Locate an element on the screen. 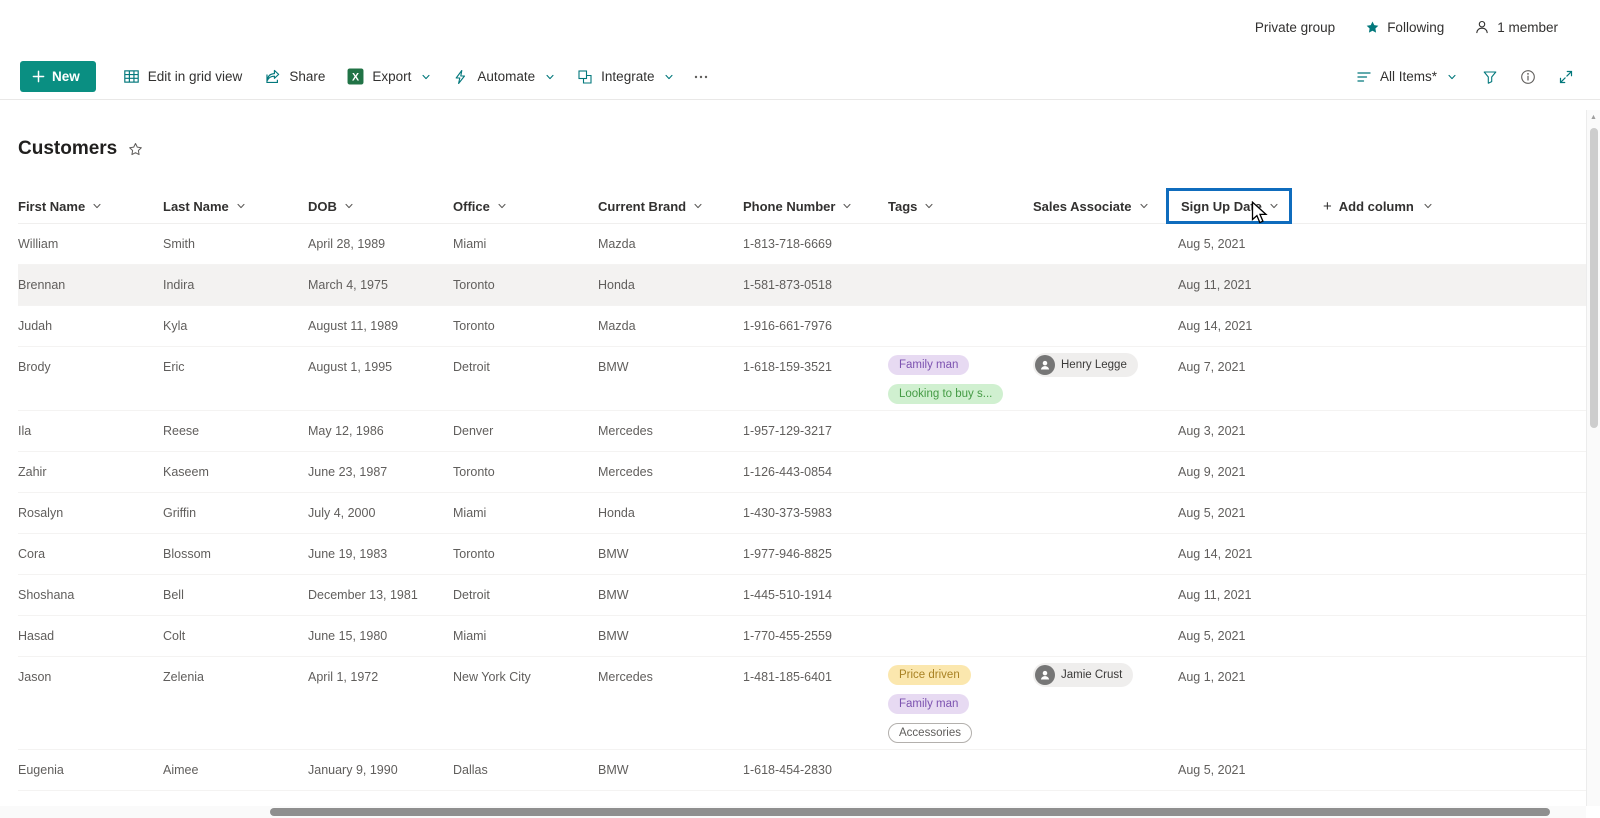 This screenshot has width=1600, height=818. dob-cell: January 9, 1990 is located at coordinates (353, 770).